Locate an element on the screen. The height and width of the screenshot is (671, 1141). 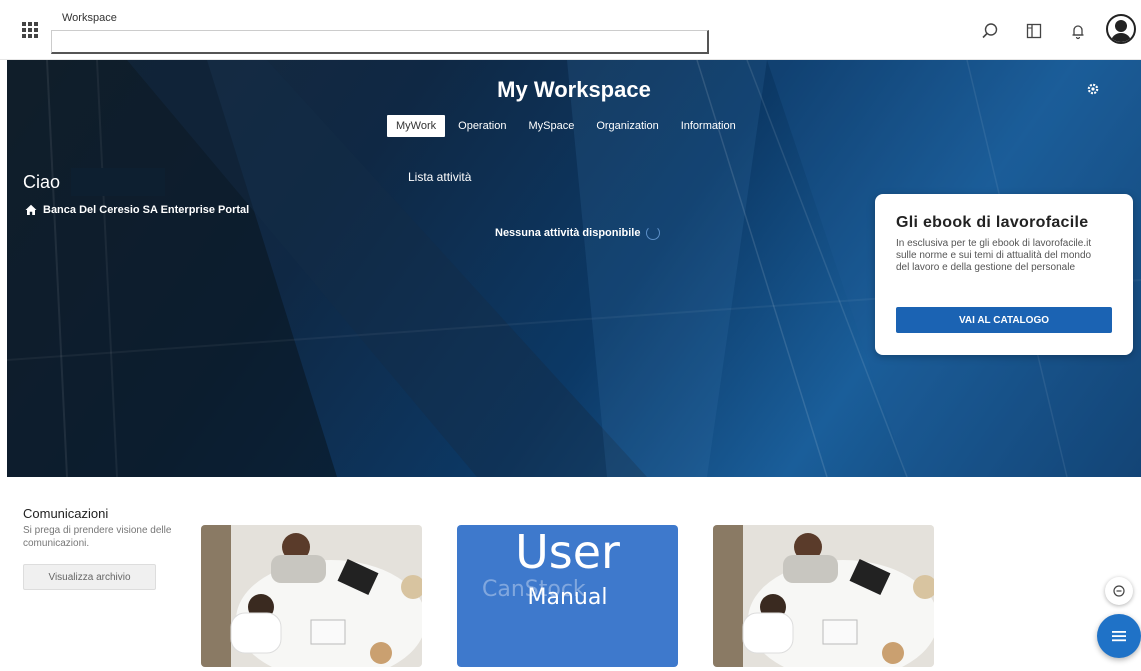
main-menu-button is located at coordinates (1119, 636).